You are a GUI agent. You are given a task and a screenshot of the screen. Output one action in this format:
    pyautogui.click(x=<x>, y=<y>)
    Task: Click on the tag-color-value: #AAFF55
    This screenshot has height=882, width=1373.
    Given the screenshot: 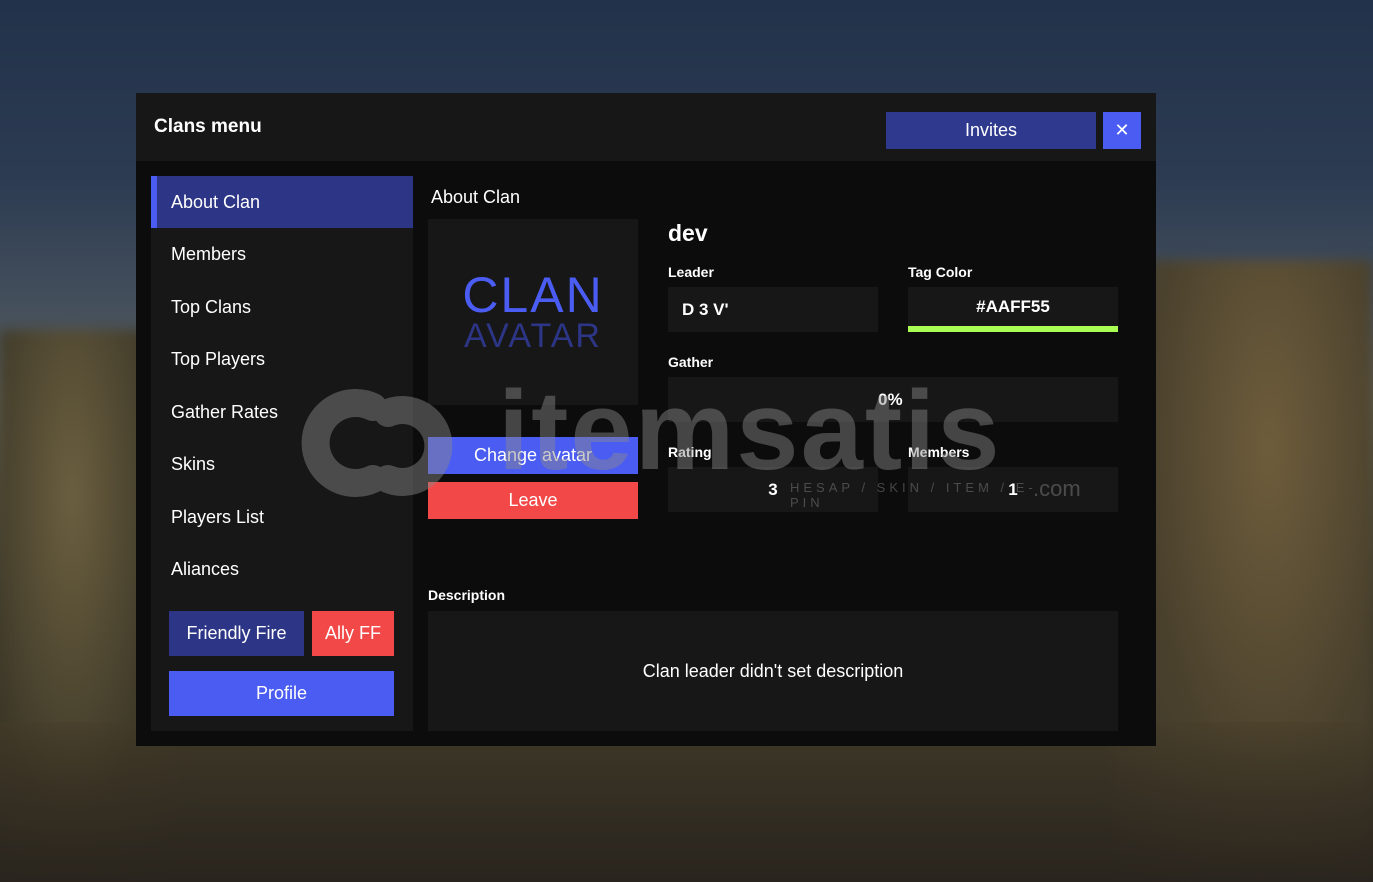 What is the action you would take?
    pyautogui.click(x=1013, y=306)
    